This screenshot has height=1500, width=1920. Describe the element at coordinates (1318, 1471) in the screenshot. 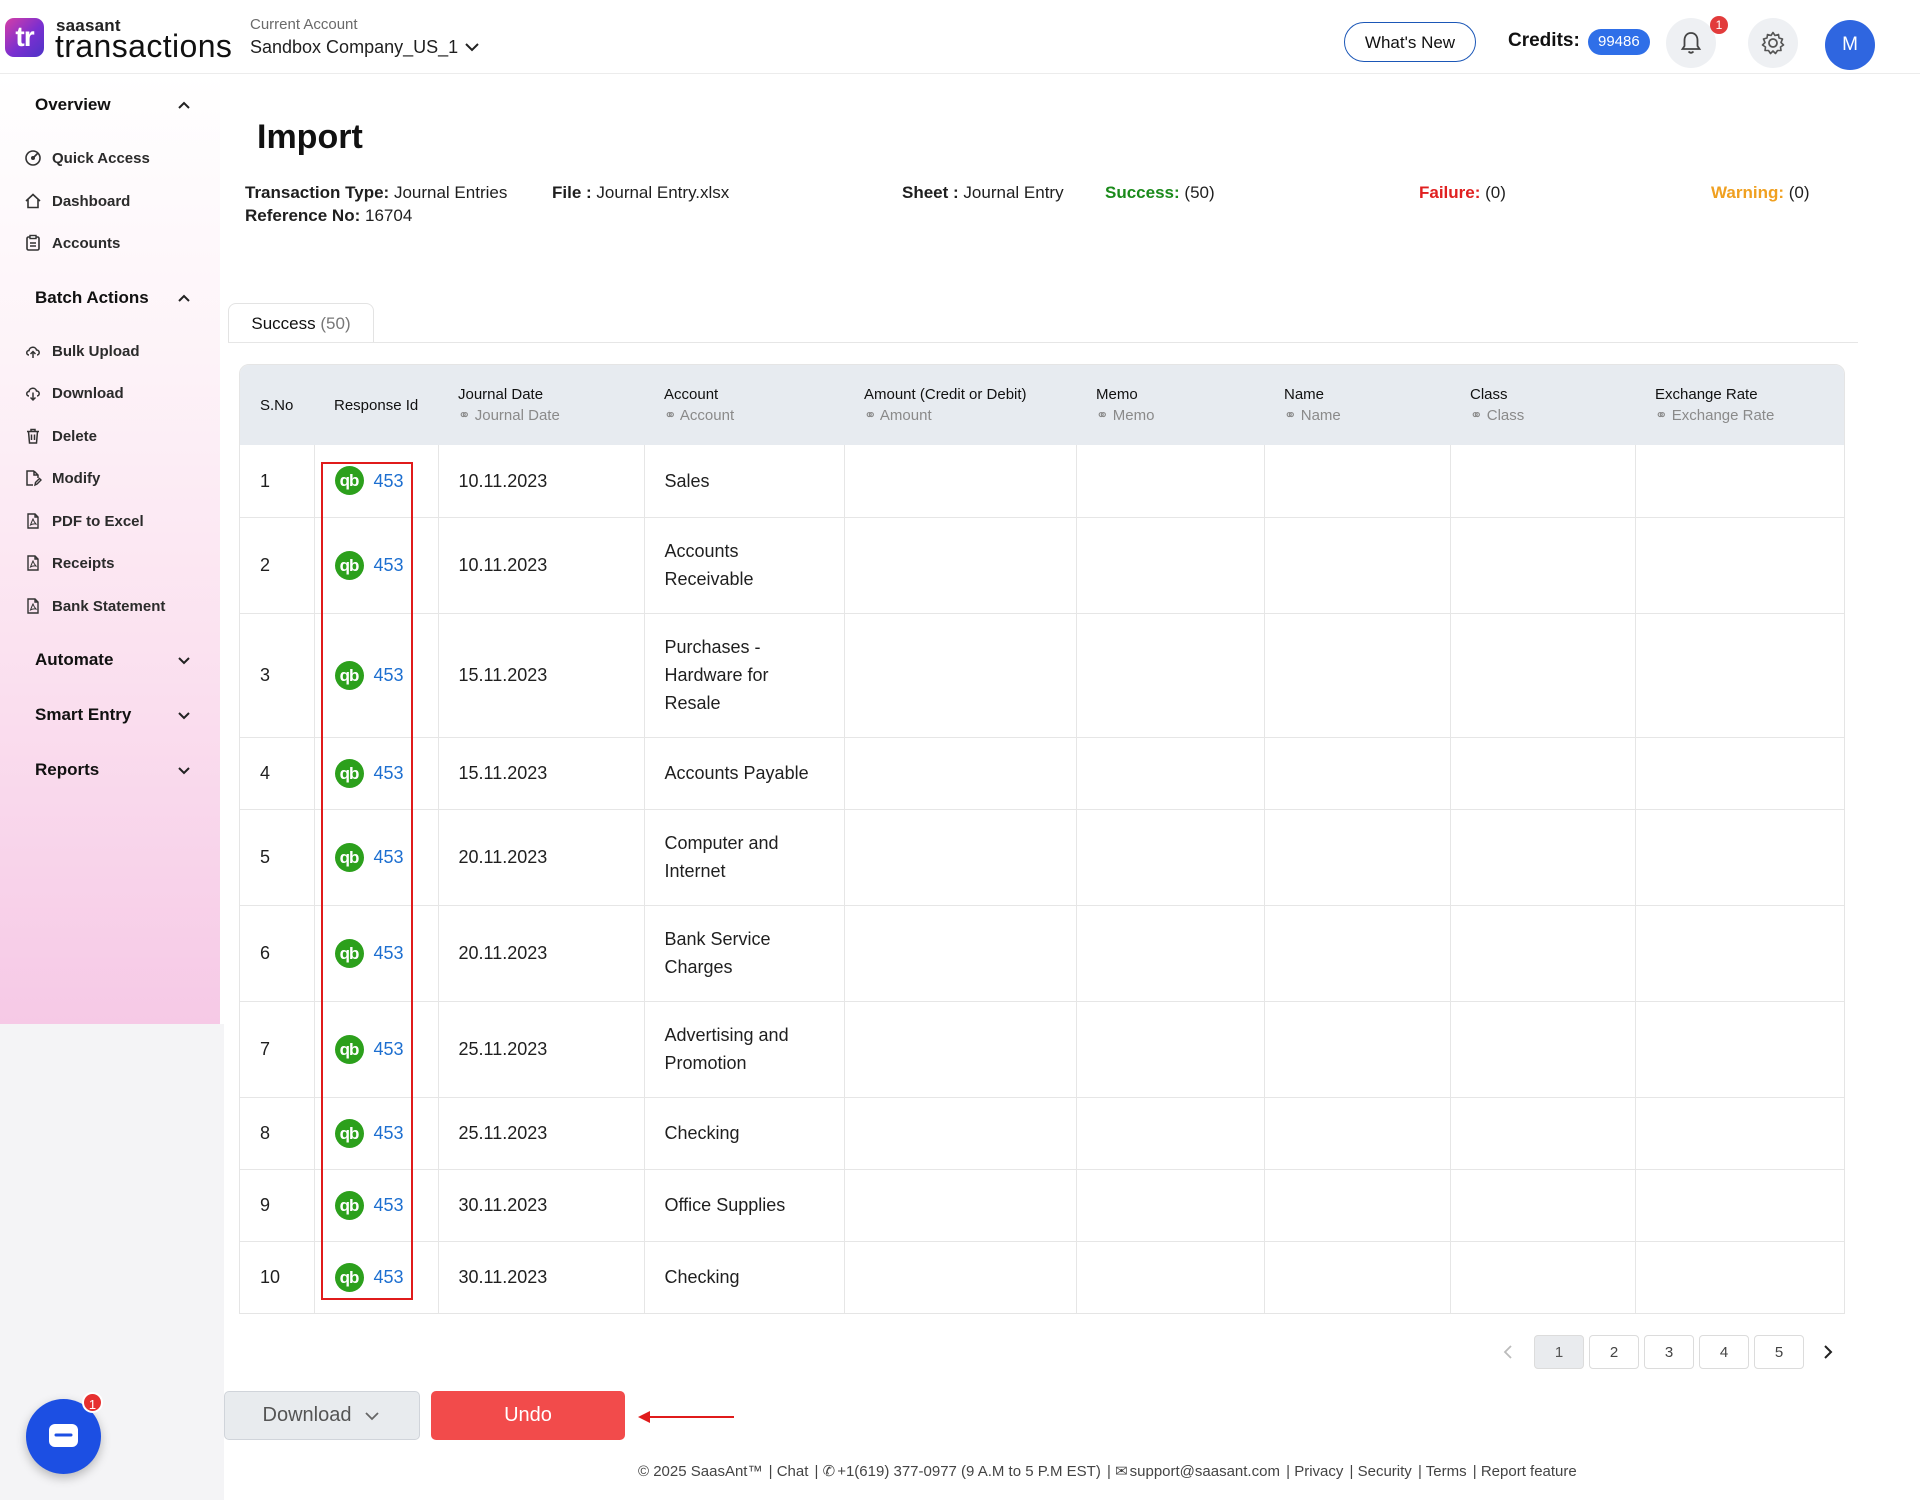

I see `footer-privacy-link: Privacy` at that location.